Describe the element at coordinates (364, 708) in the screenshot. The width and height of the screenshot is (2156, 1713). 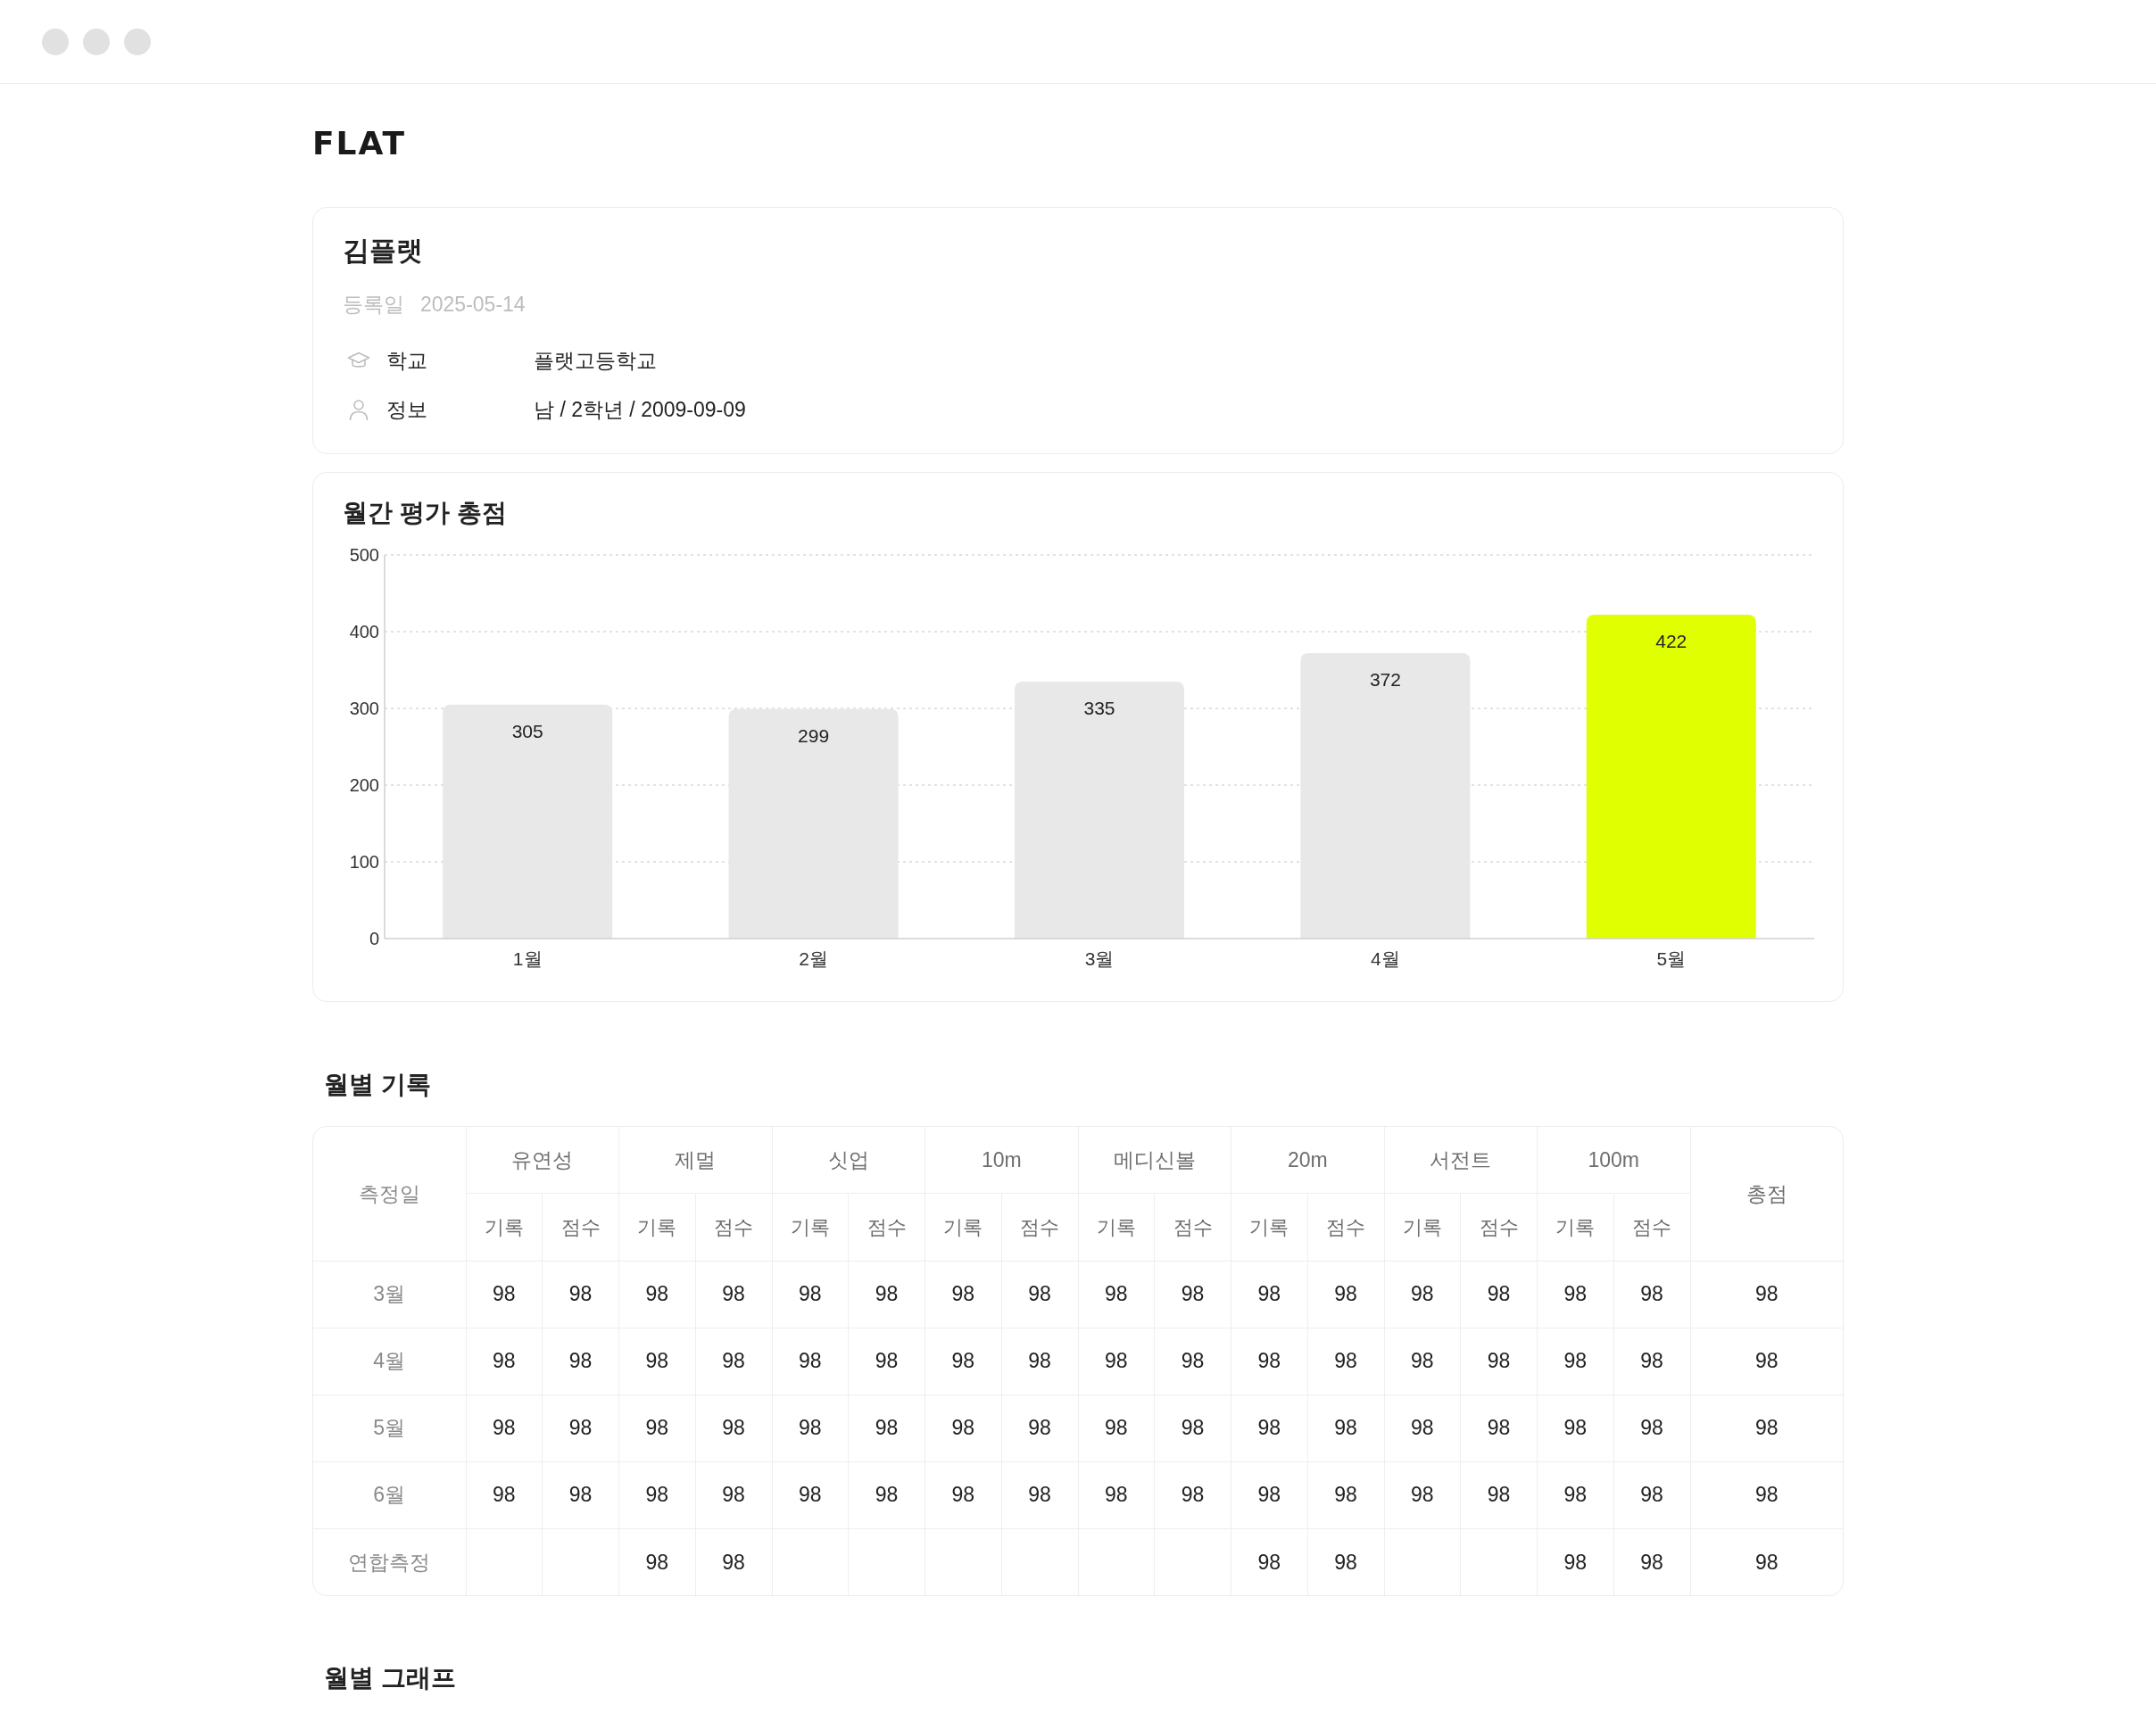
I see `y-axis-label: 300` at that location.